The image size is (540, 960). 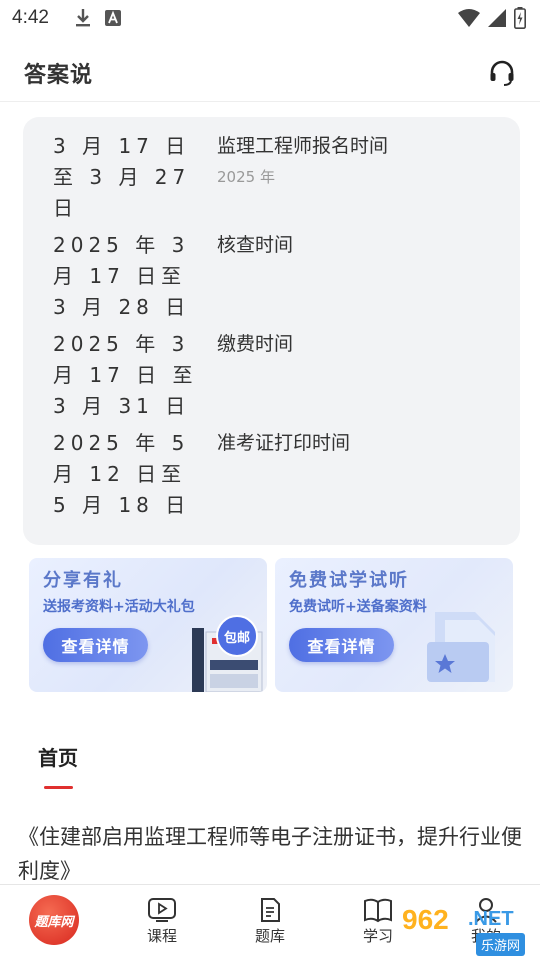 I want to click on tab-home: 首页, so click(x=58, y=756).